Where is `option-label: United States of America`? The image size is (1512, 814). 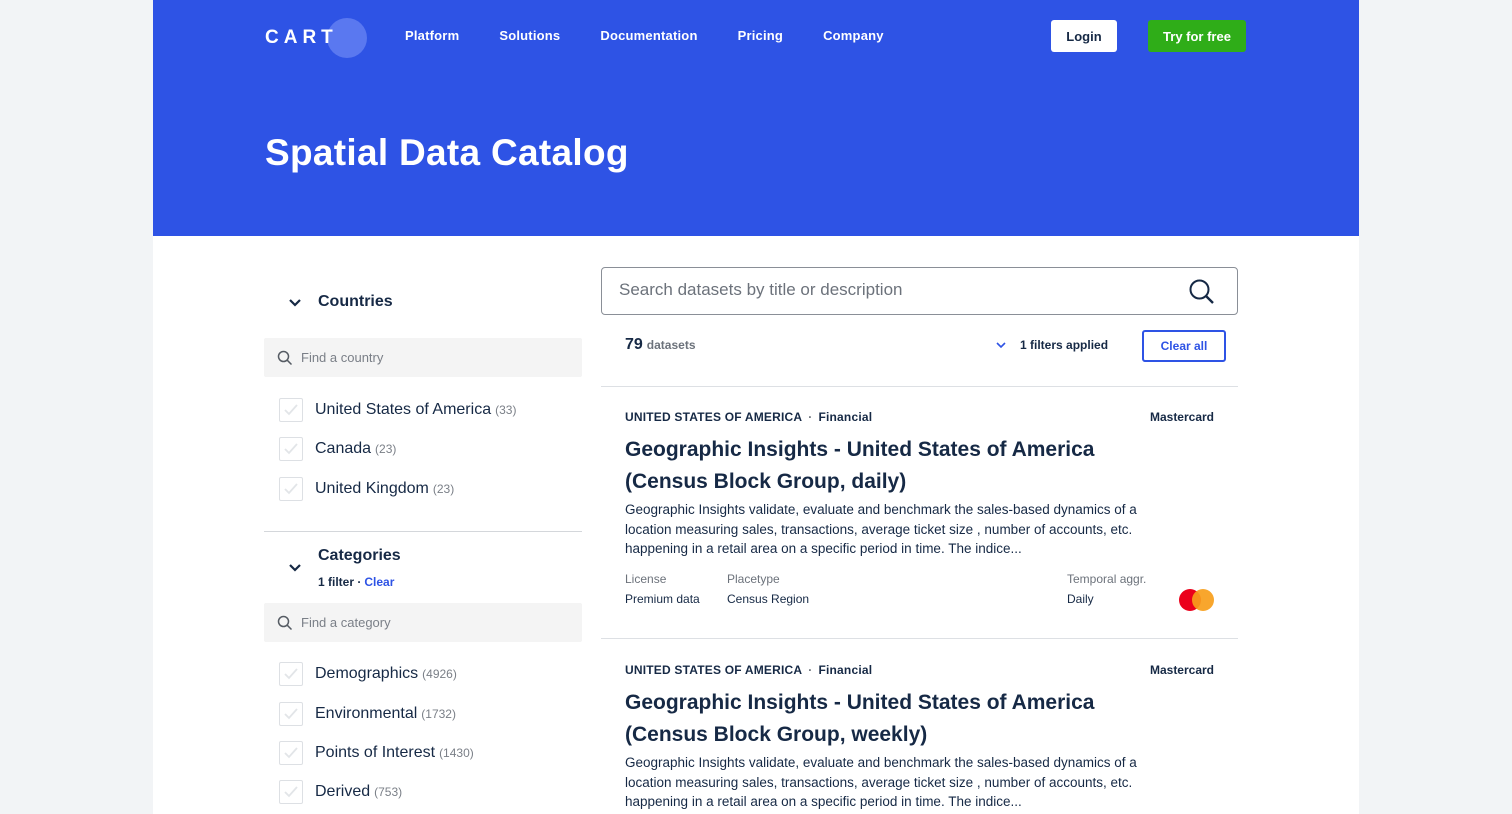
option-label: United States of America is located at coordinates (403, 409).